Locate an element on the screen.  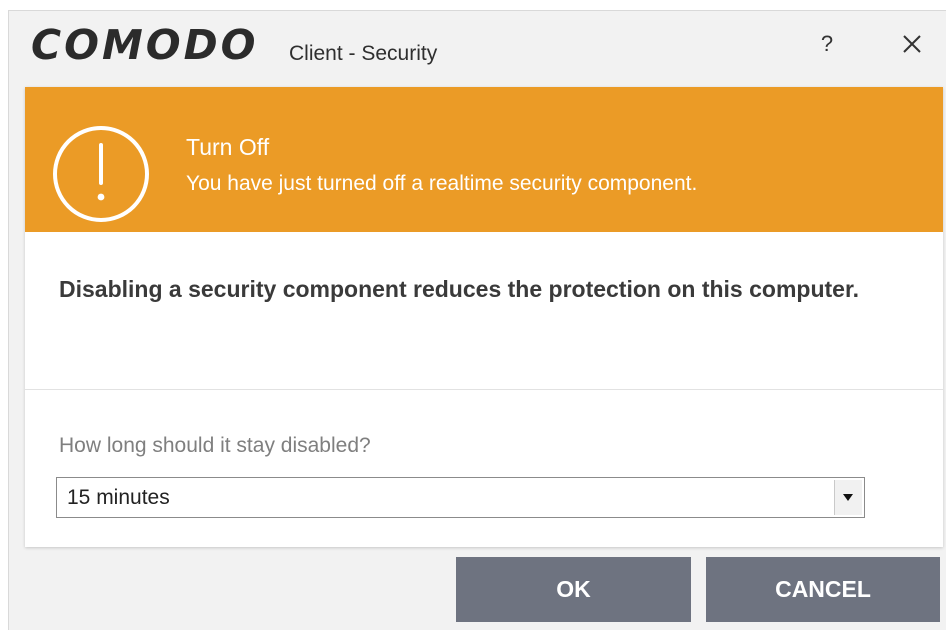
close-icon is located at coordinates (912, 44).